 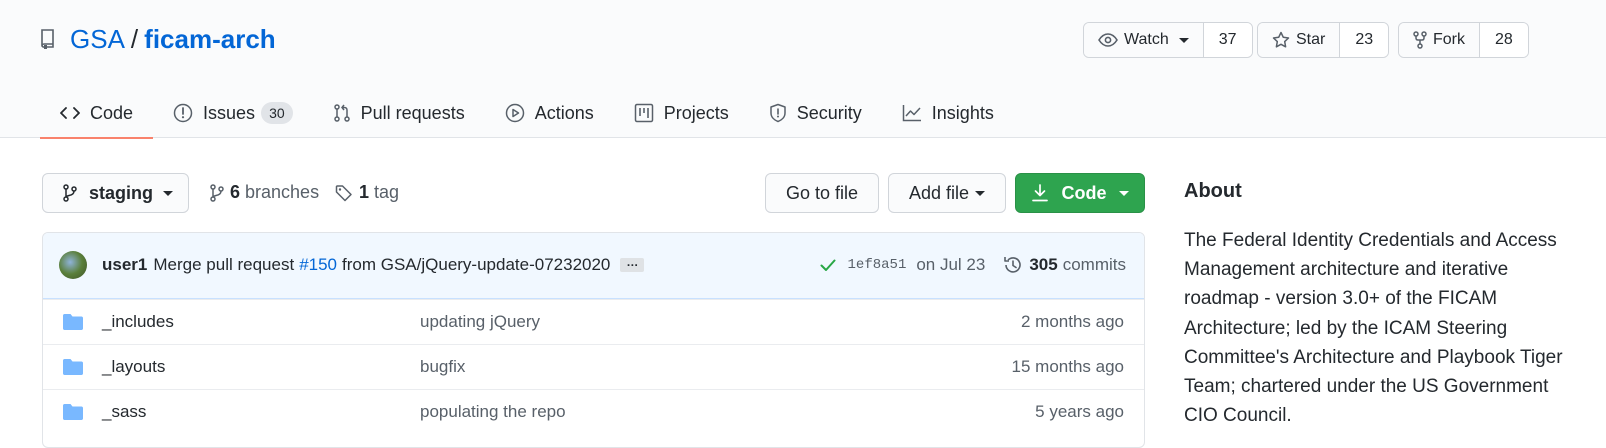 What do you see at coordinates (97, 39) in the screenshot?
I see `repo-owner-link: GSA` at bounding box center [97, 39].